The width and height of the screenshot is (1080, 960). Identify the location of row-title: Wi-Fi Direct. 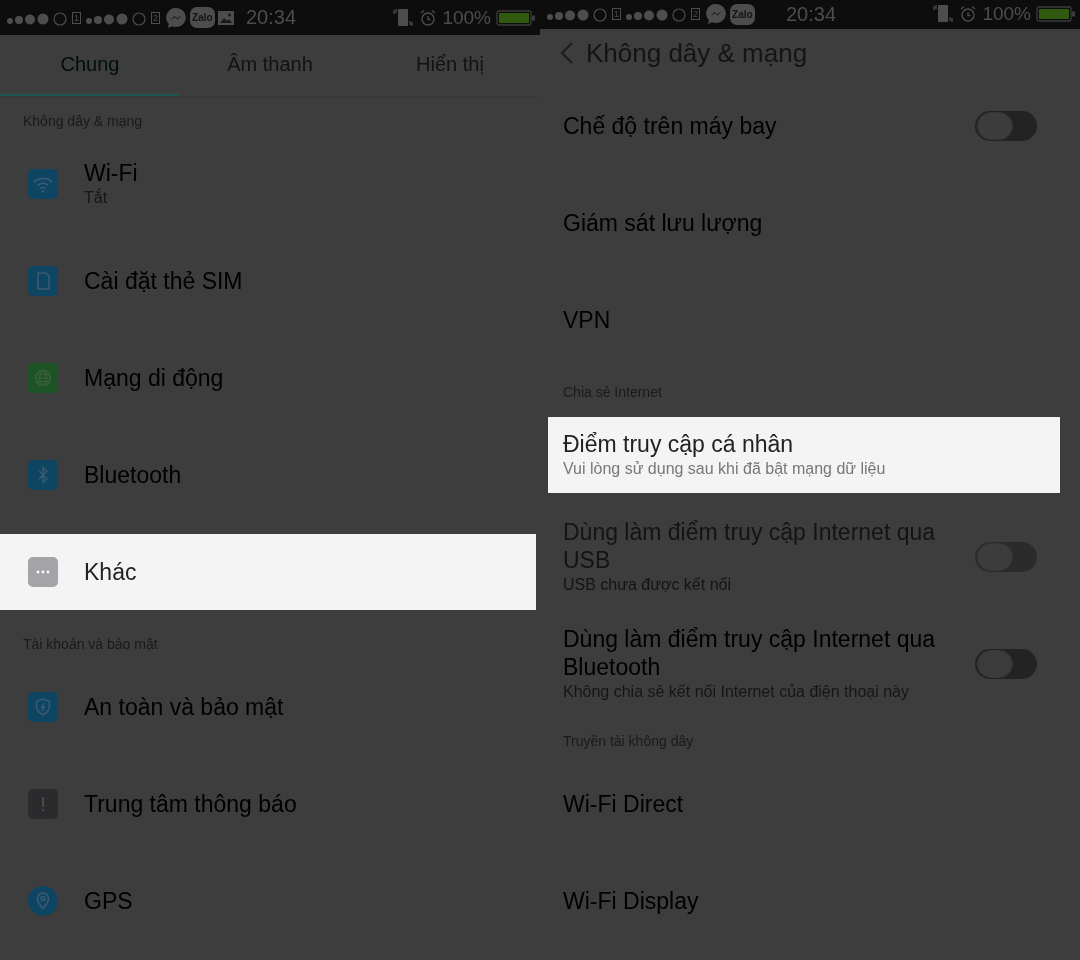
(624, 804).